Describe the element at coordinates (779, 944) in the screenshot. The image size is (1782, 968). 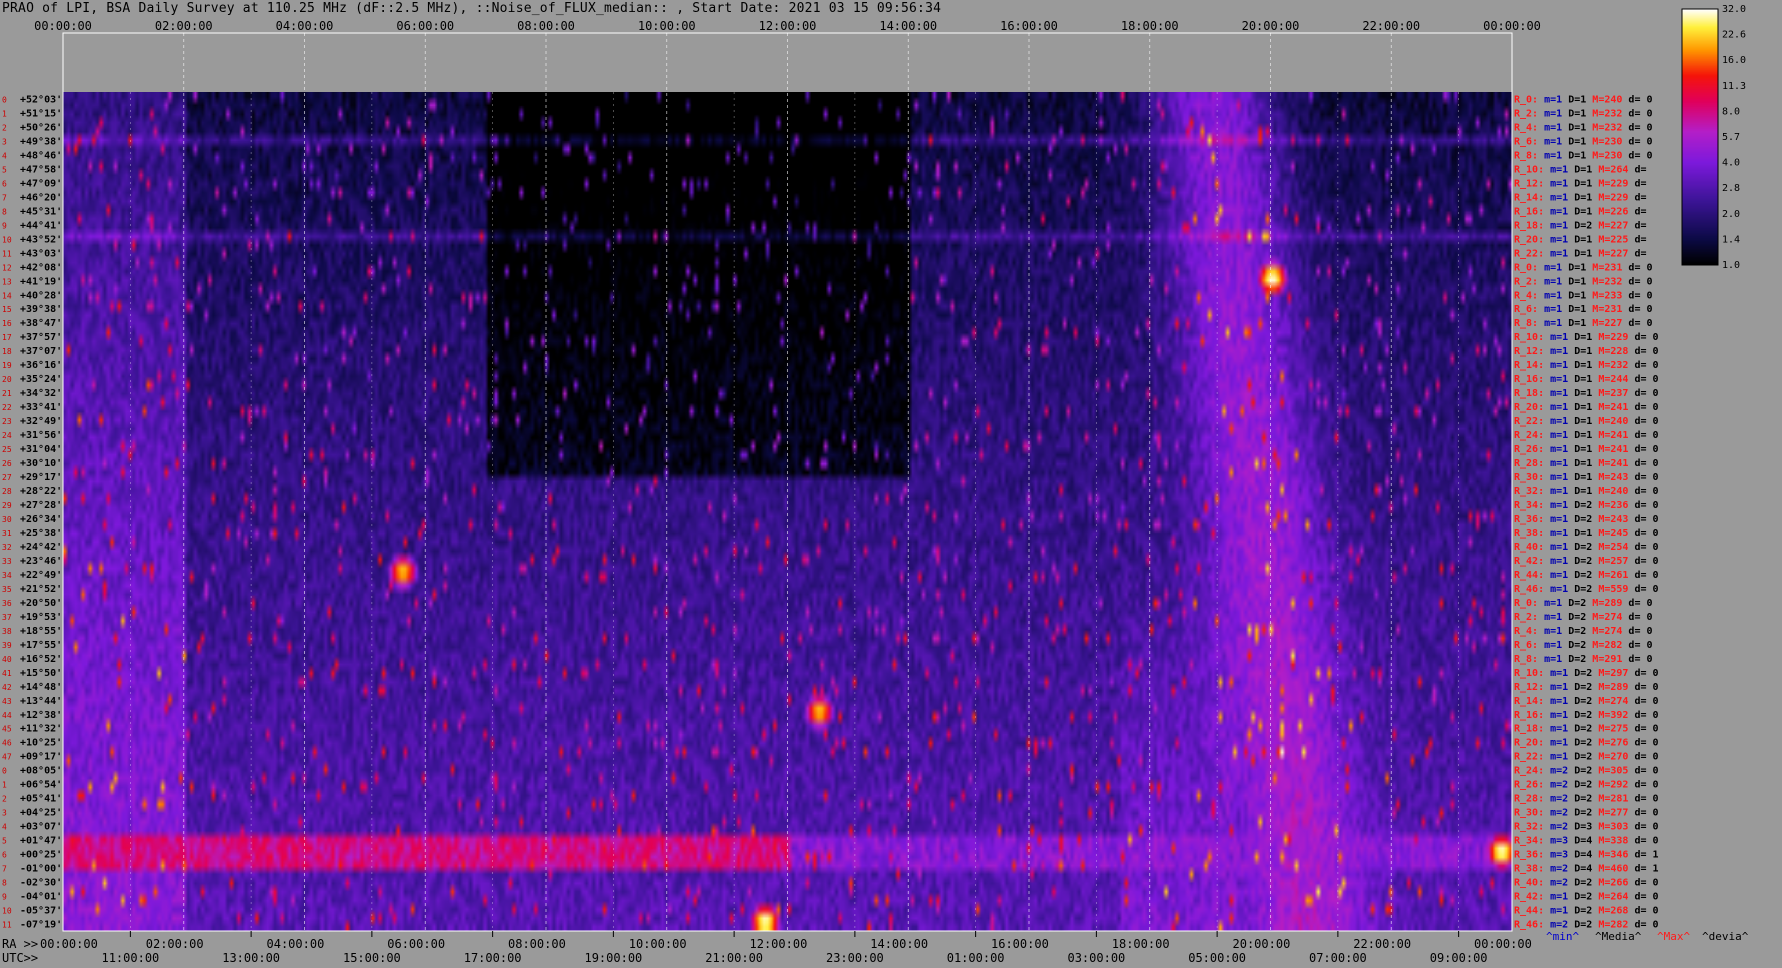
I see `ra-tick-label: 12:00:00` at that location.